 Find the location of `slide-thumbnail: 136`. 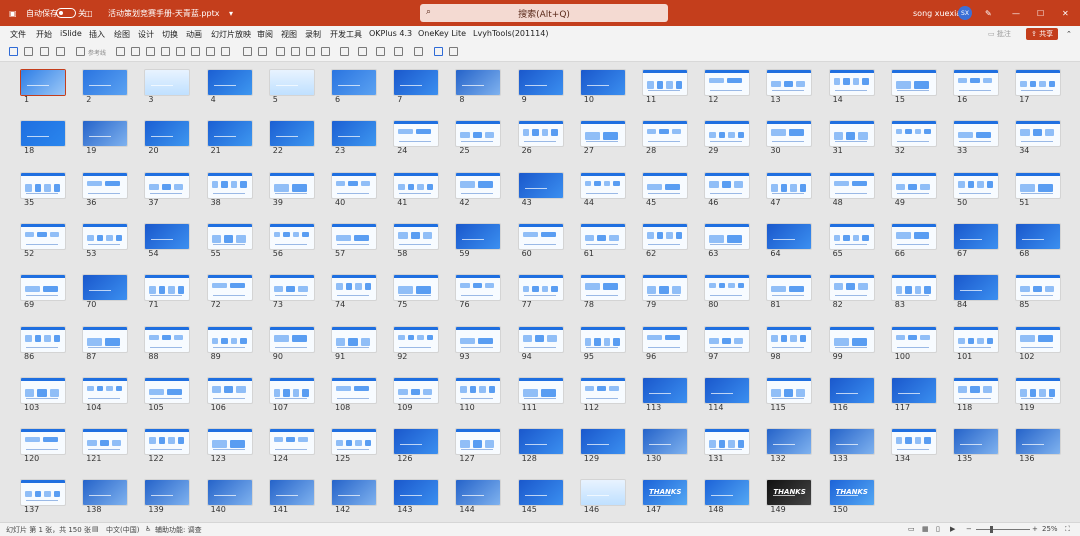

slide-thumbnail: 136 is located at coordinates (1038, 446).